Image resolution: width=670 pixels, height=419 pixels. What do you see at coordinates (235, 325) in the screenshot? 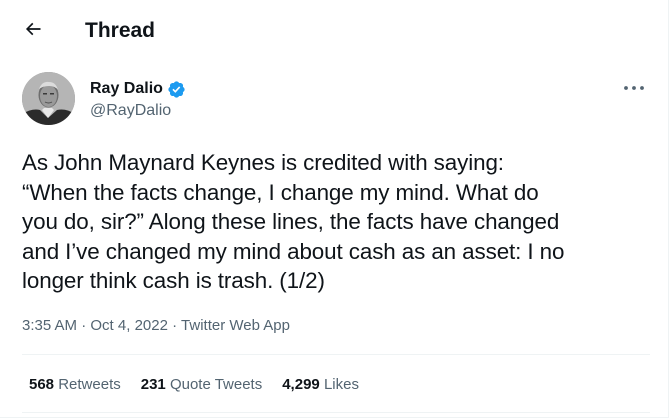
I see `tweet-source: Twitter Web App` at bounding box center [235, 325].